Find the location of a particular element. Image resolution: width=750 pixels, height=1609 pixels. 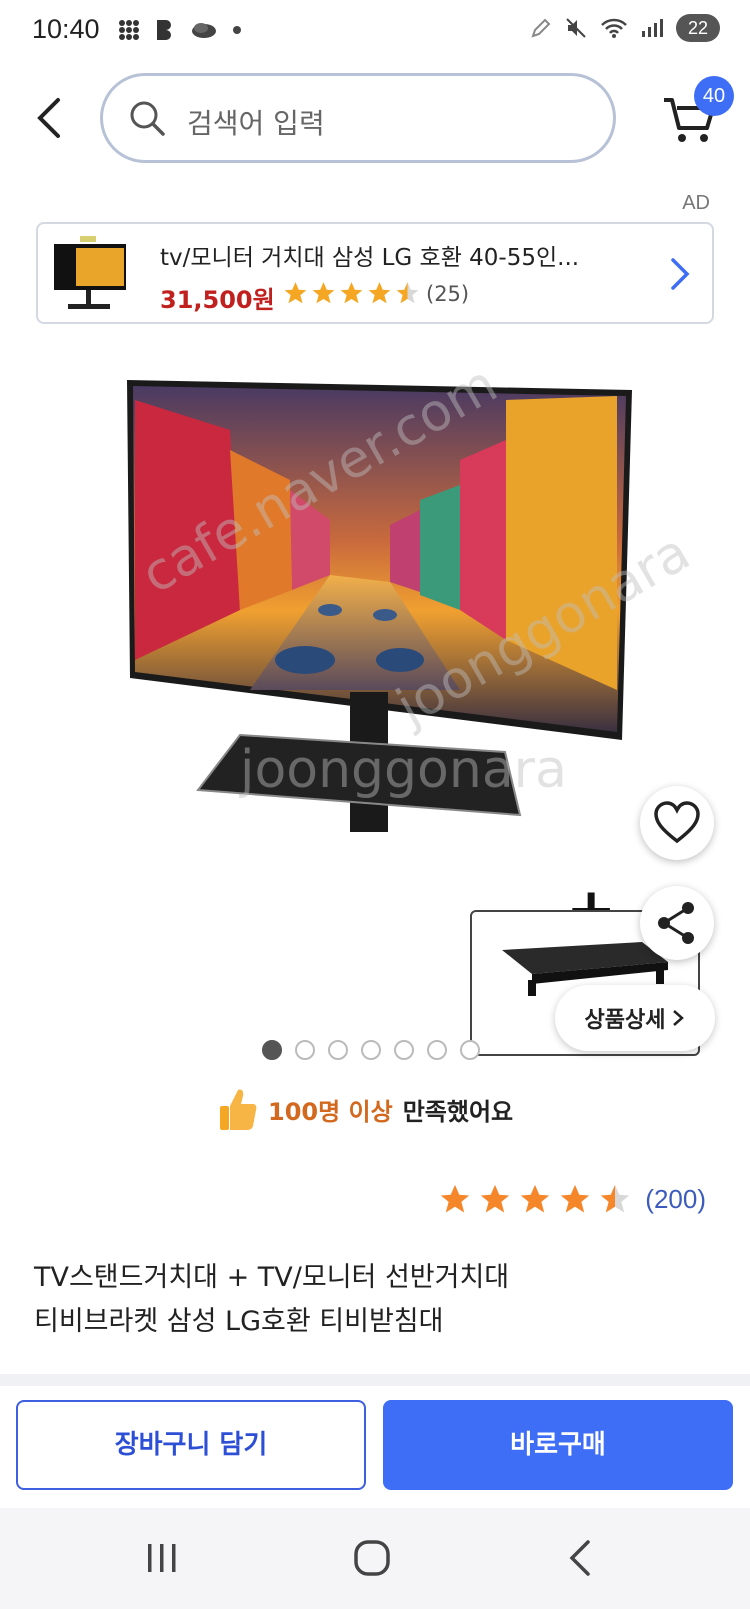

recent-apps-icon is located at coordinates (162, 1558).